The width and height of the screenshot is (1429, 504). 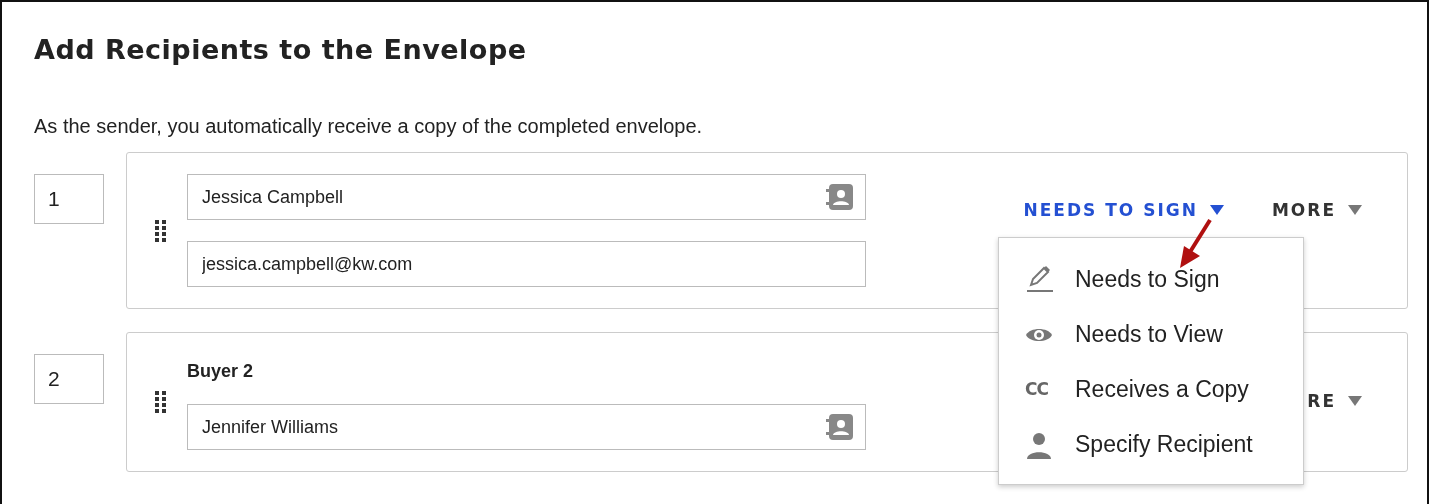 I want to click on menu-item: CC Receives a Copy, so click(x=1151, y=389).